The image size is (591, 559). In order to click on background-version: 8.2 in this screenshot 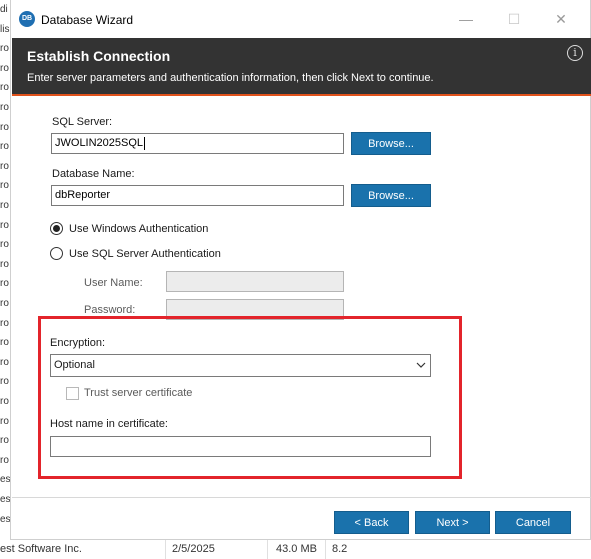, I will do `click(340, 549)`.